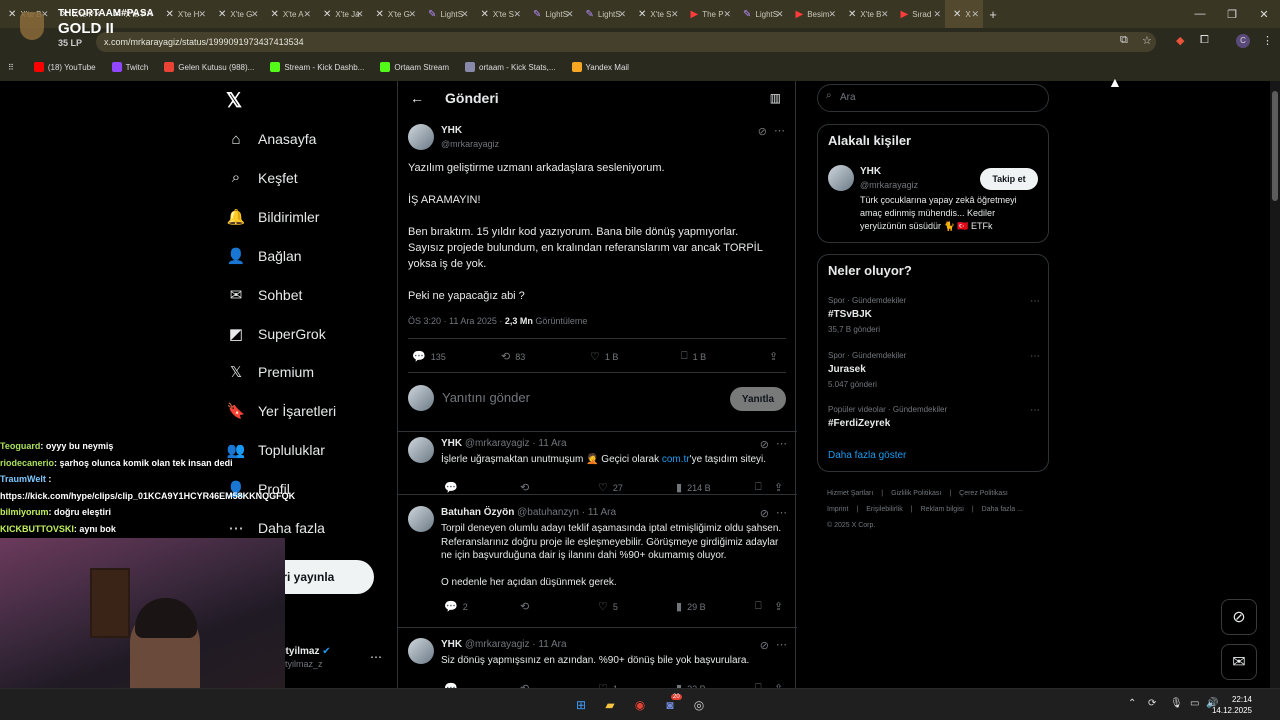 The height and width of the screenshot is (720, 1280). Describe the element at coordinates (528, 512) in the screenshot. I see `reply-author: Batuhan Özyön @batuhanzyn · 11 Ara` at that location.